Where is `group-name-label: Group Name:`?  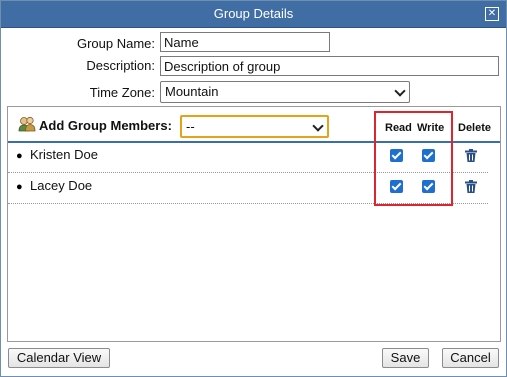
group-name-label: Group Name: is located at coordinates (115, 43).